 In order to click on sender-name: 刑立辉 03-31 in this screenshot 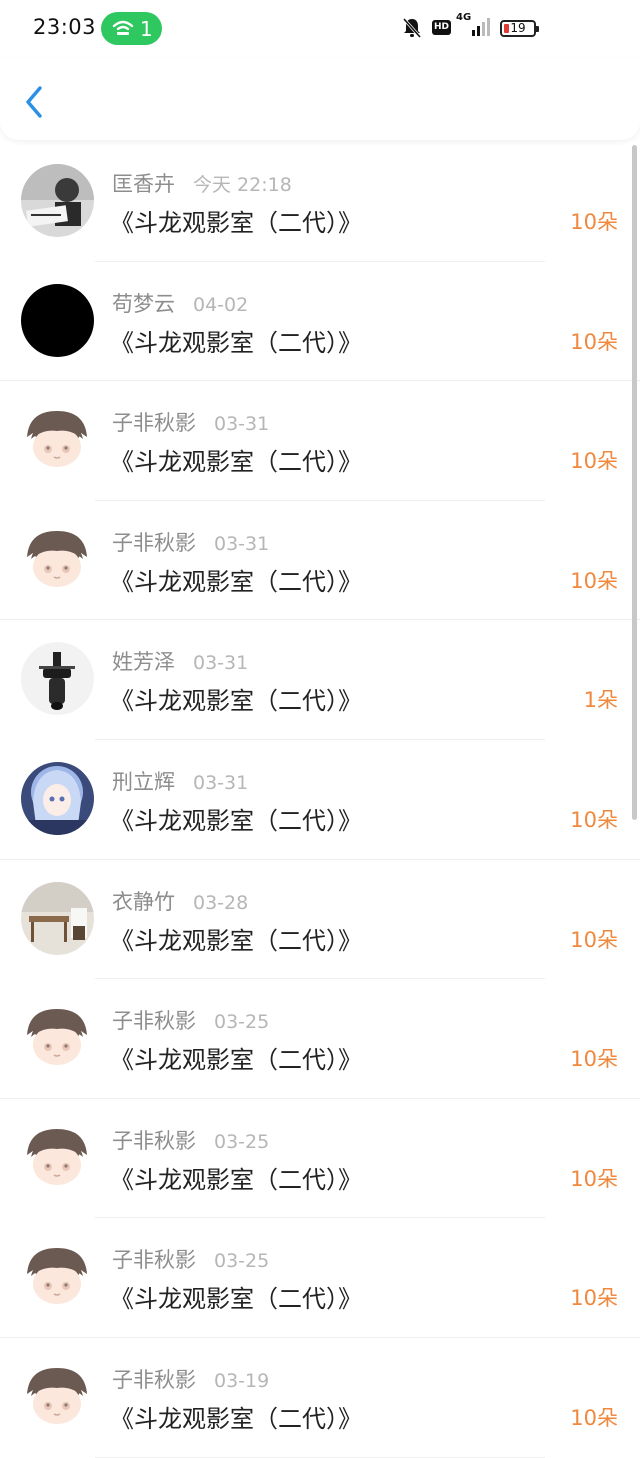, I will do `click(180, 781)`.